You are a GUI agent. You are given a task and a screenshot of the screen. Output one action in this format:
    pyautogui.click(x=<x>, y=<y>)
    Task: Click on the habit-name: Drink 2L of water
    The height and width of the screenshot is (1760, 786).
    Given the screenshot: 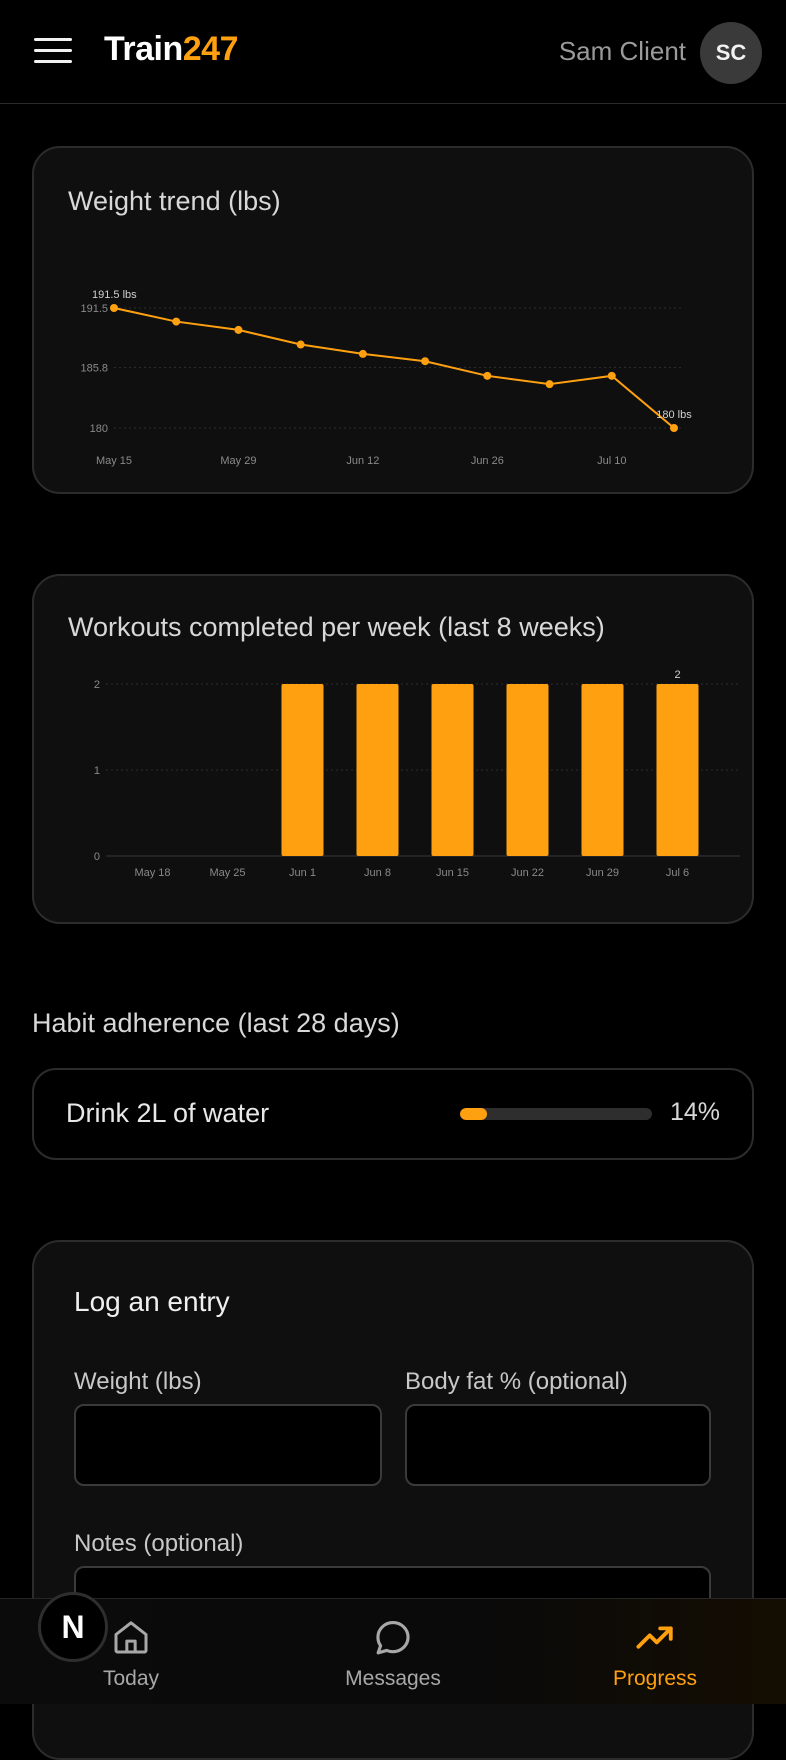 What is the action you would take?
    pyautogui.click(x=168, y=1113)
    